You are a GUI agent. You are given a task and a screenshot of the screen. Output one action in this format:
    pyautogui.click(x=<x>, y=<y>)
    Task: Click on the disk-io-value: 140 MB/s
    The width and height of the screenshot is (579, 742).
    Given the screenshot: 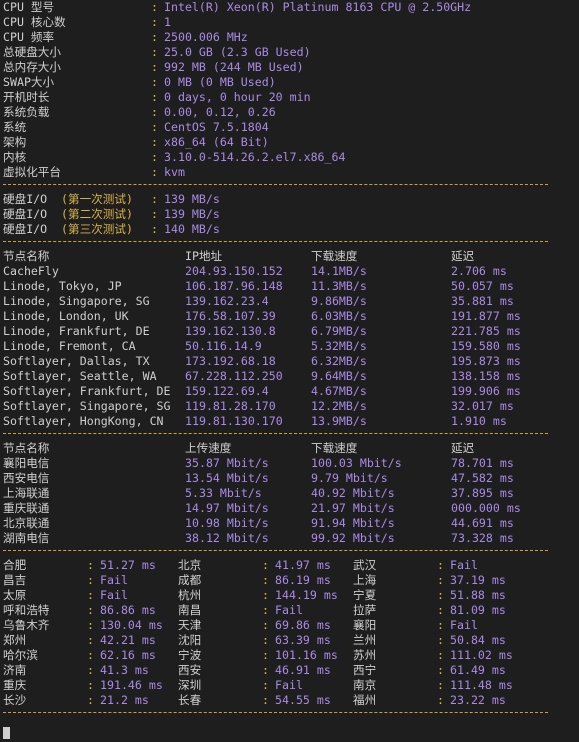 What is the action you would take?
    pyautogui.click(x=192, y=229)
    